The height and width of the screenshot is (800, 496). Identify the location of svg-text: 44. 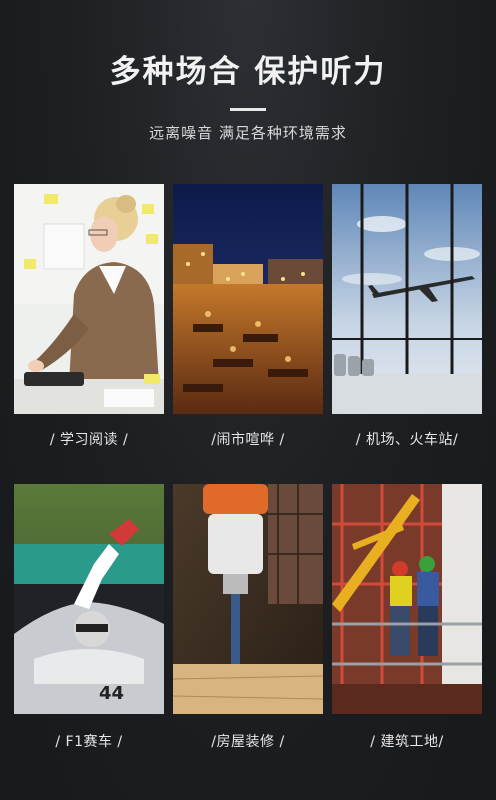
(111, 693).